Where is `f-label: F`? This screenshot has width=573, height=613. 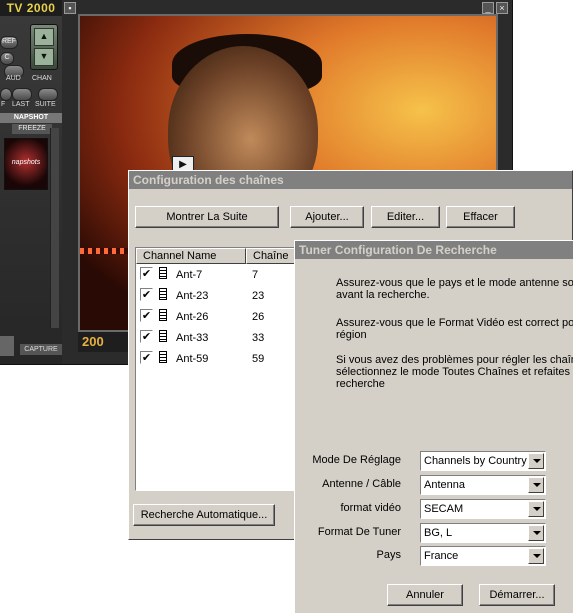
f-label: F is located at coordinates (3, 104).